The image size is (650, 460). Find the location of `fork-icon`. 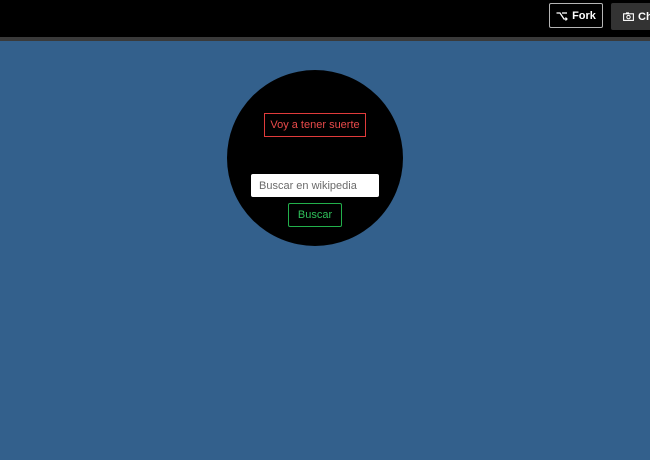

fork-icon is located at coordinates (562, 16).